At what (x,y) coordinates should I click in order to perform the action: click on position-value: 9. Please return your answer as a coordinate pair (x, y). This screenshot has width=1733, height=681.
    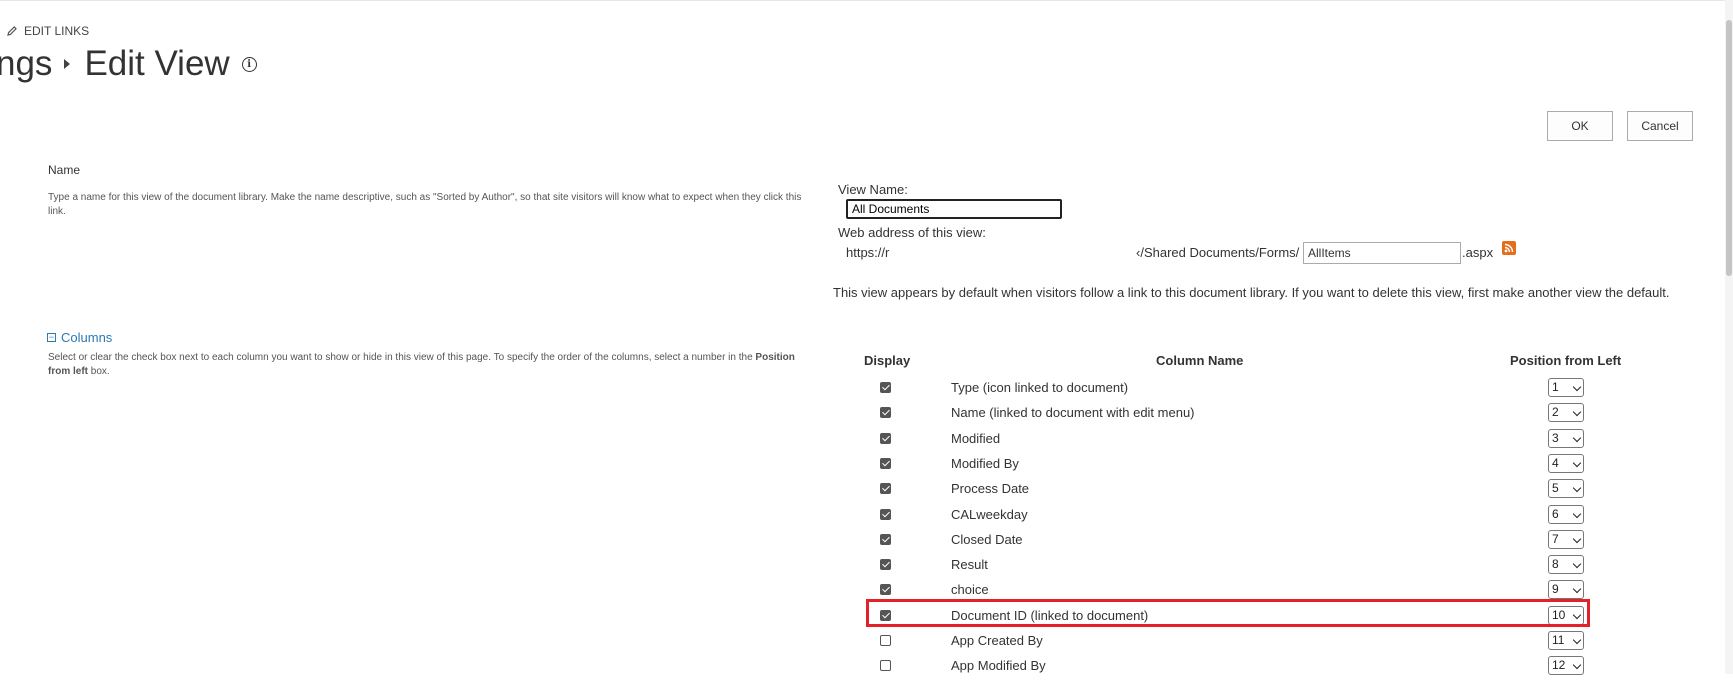
    Looking at the image, I should click on (1555, 589).